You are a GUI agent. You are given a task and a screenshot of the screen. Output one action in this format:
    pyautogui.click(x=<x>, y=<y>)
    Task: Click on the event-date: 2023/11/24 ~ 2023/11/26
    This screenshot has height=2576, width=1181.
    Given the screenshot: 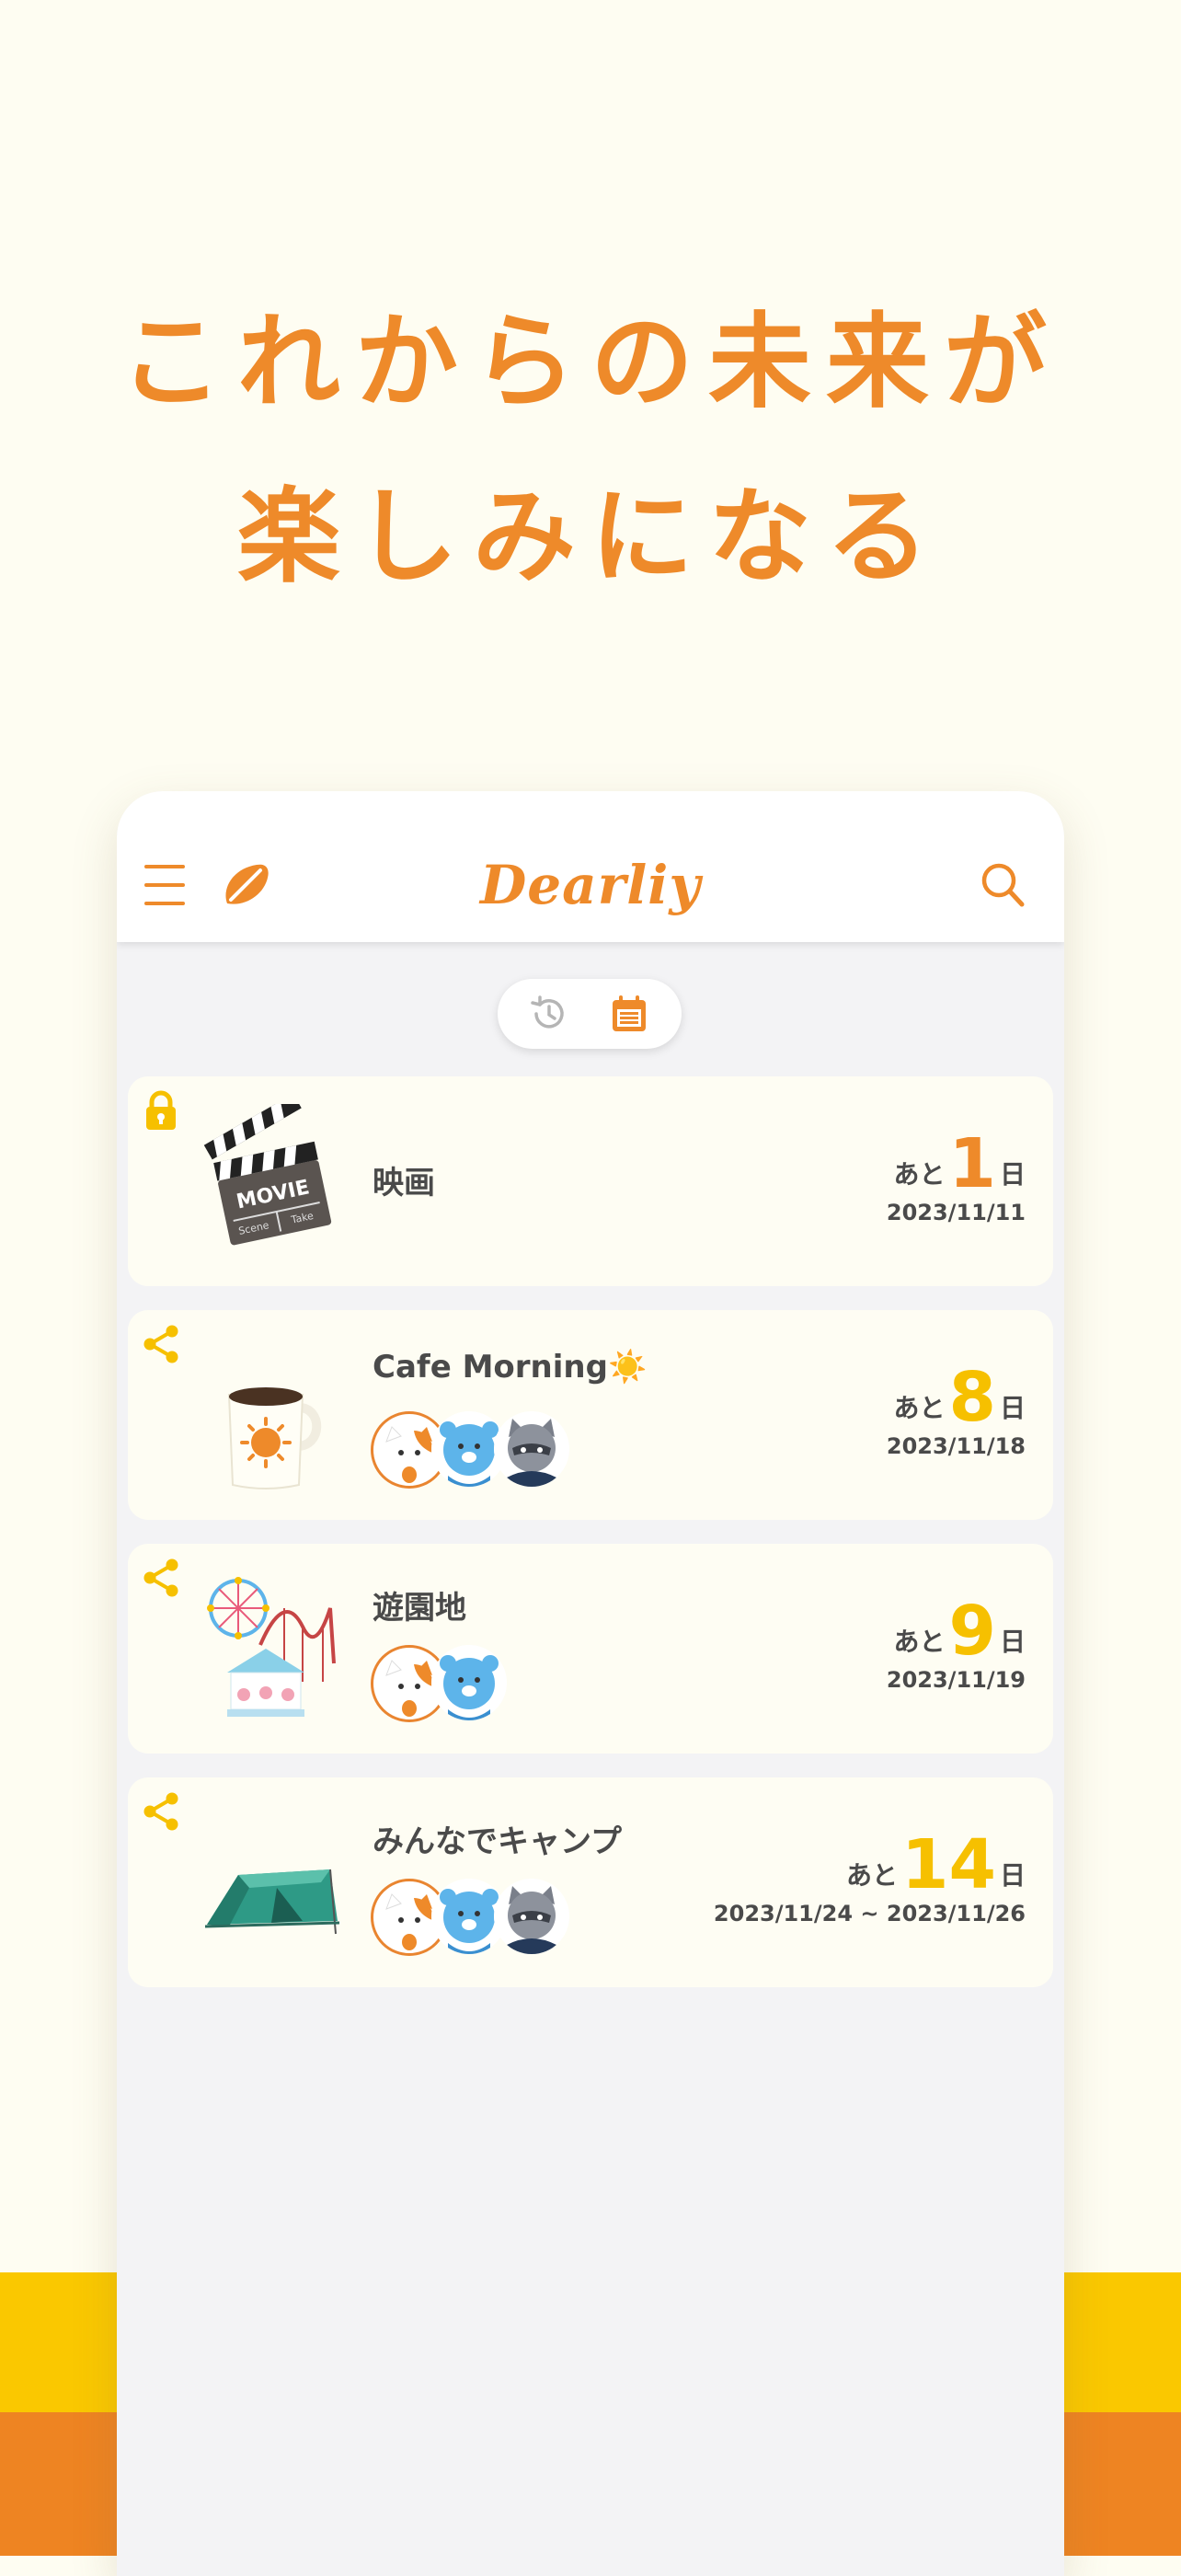 What is the action you would take?
    pyautogui.click(x=869, y=1913)
    